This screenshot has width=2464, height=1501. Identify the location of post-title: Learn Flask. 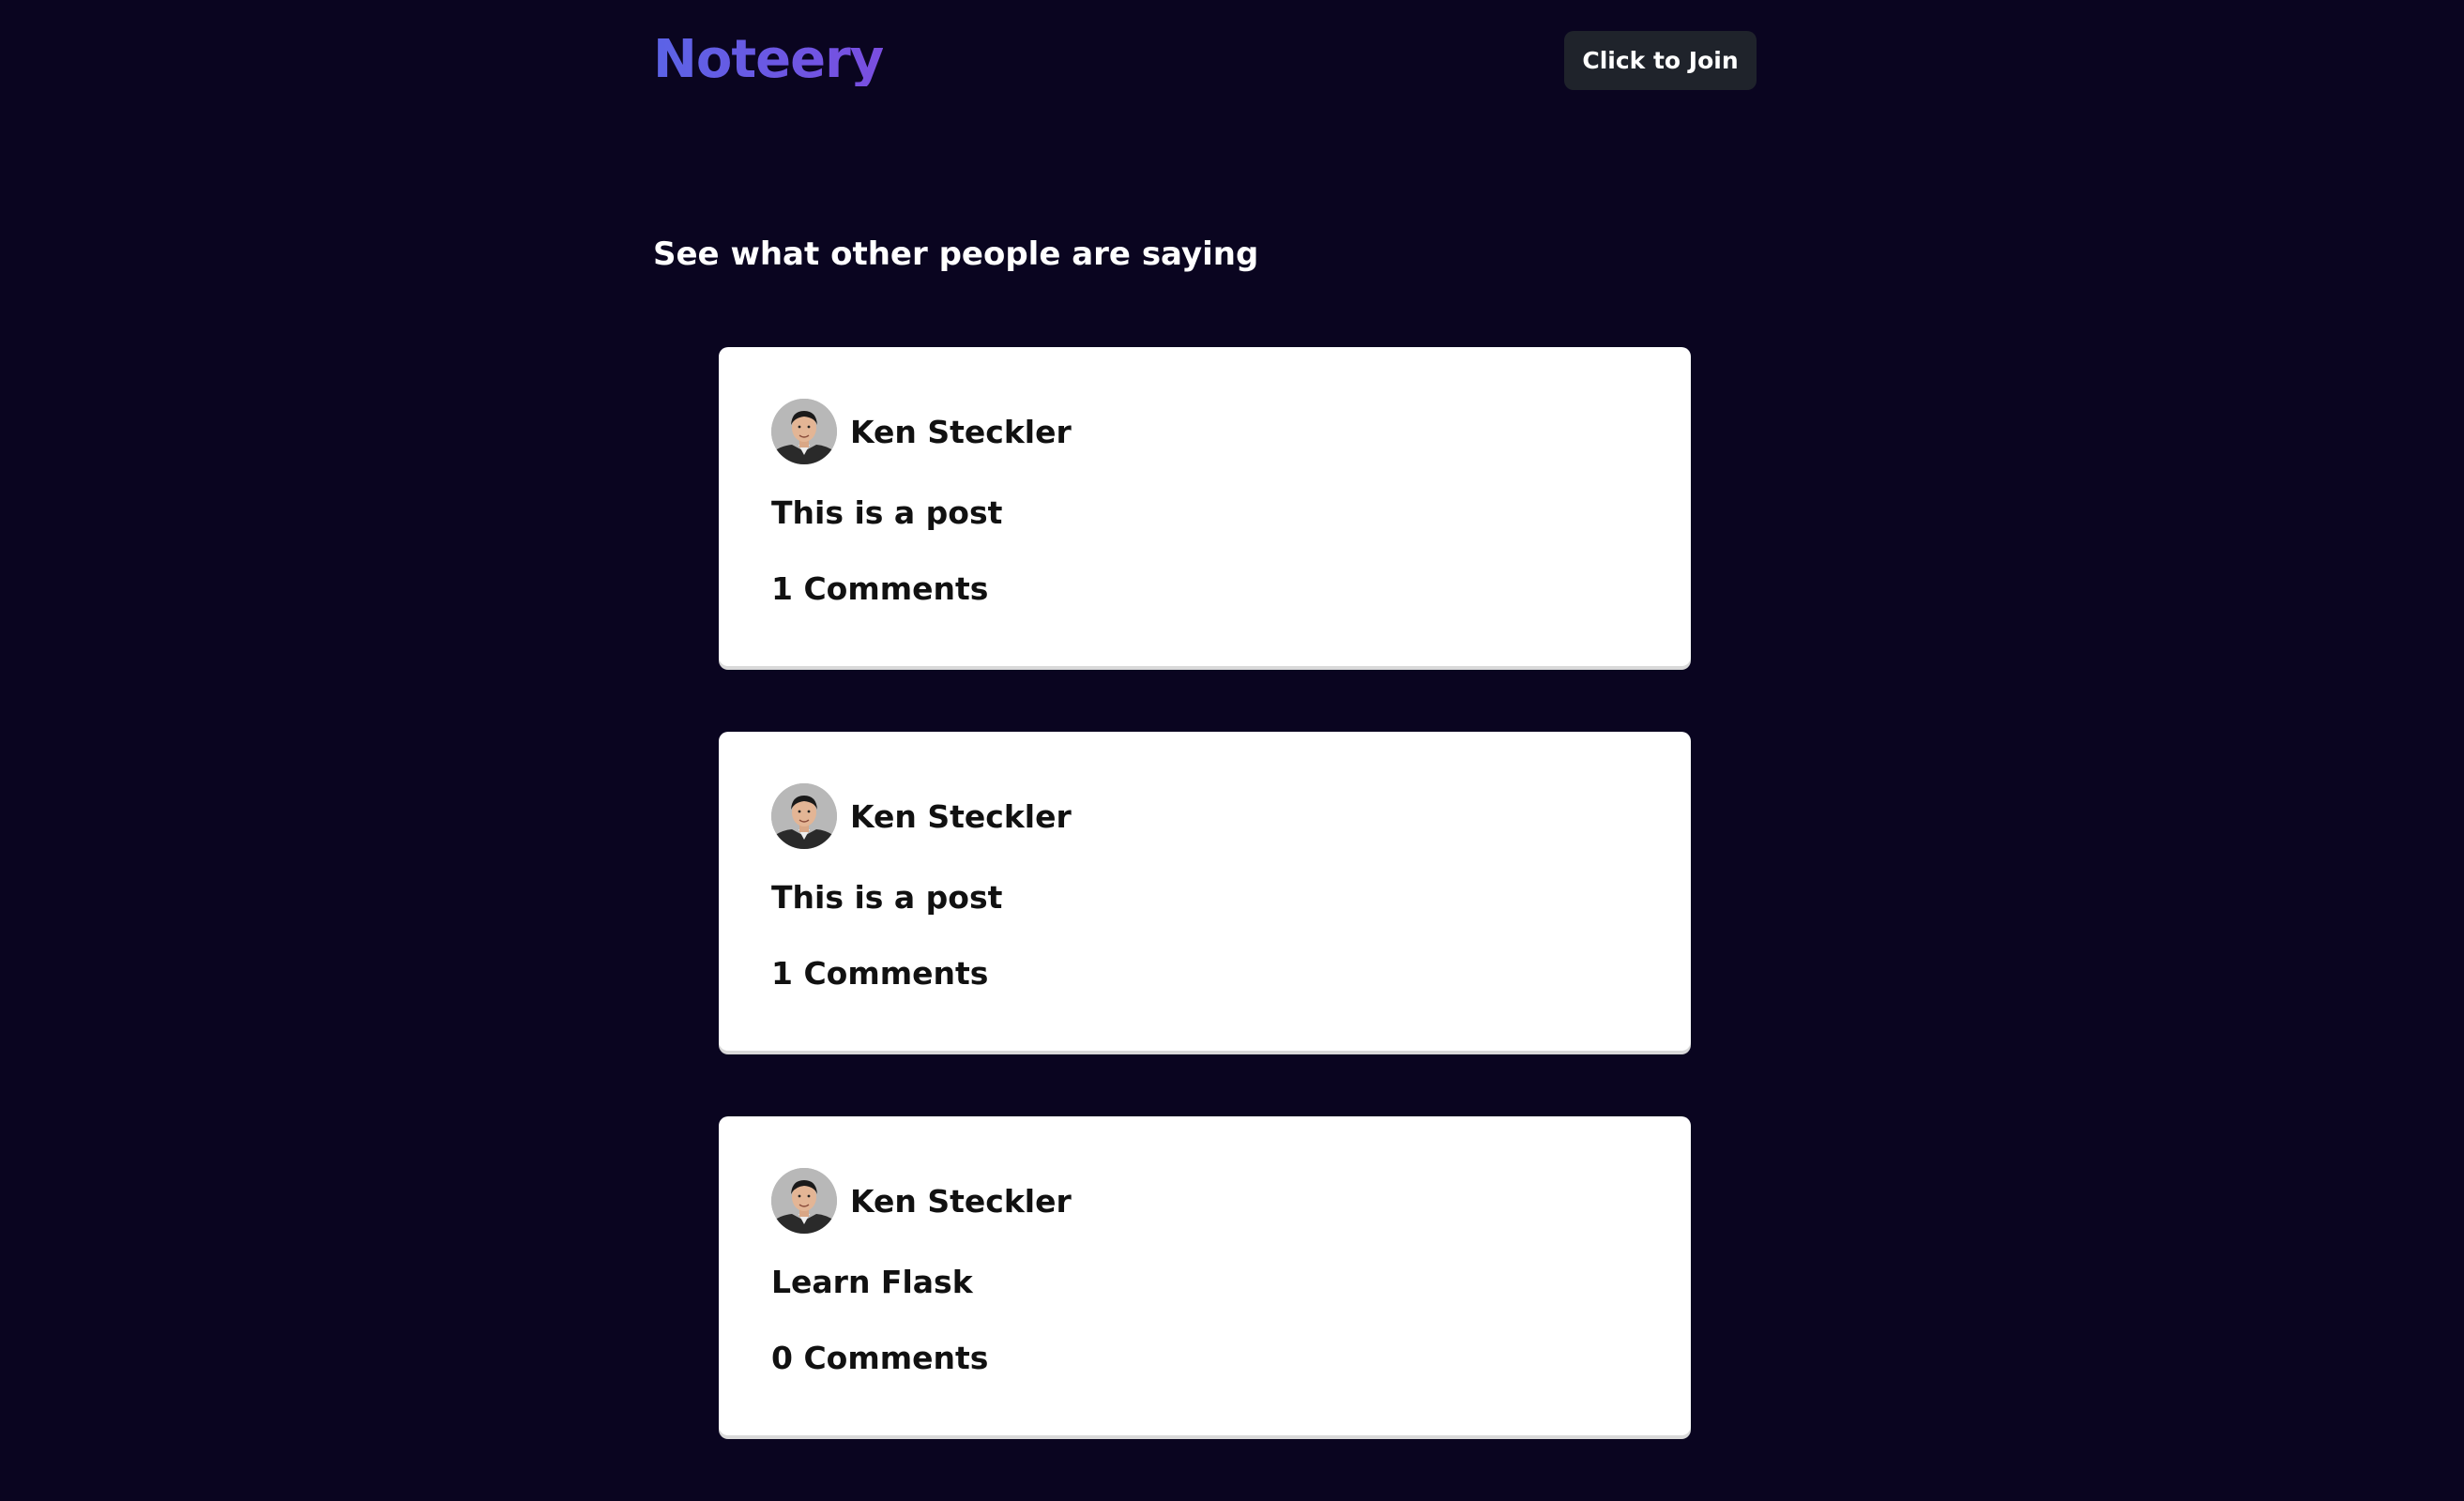
(1204, 1282).